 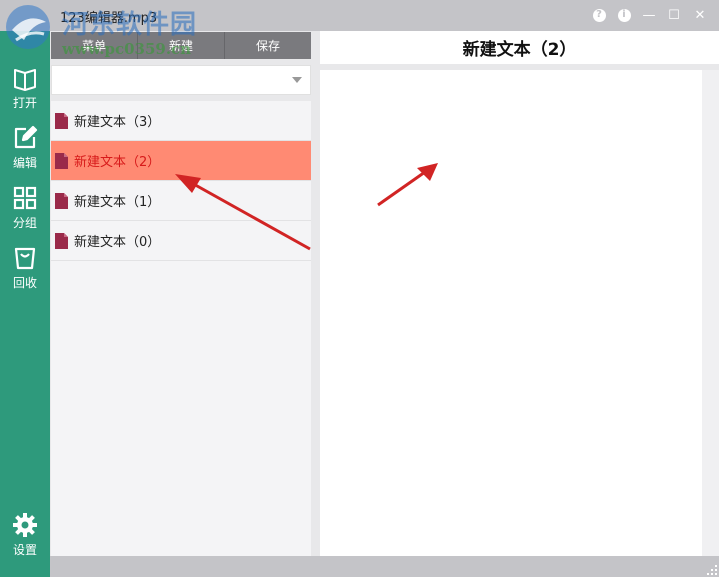 I want to click on sidebar-item-label: 打开, so click(x=24, y=103).